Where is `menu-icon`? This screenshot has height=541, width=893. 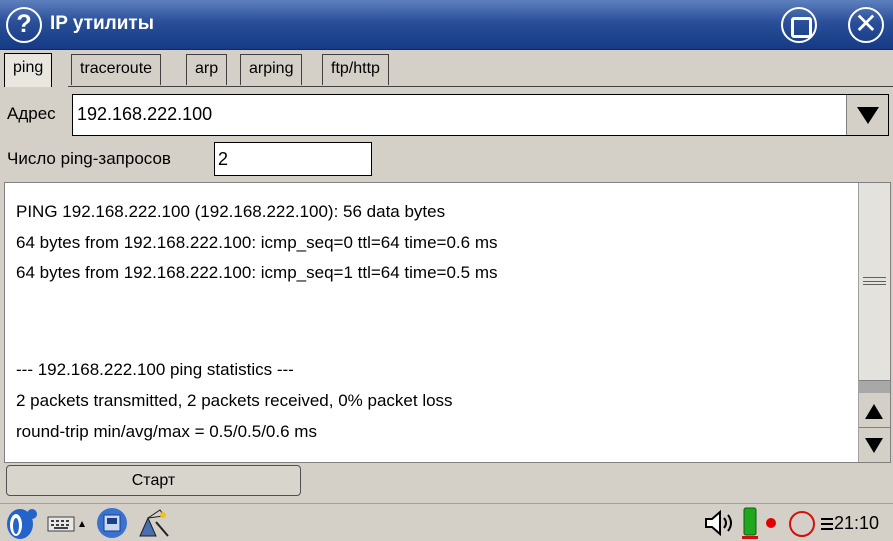
menu-icon is located at coordinates (827, 524).